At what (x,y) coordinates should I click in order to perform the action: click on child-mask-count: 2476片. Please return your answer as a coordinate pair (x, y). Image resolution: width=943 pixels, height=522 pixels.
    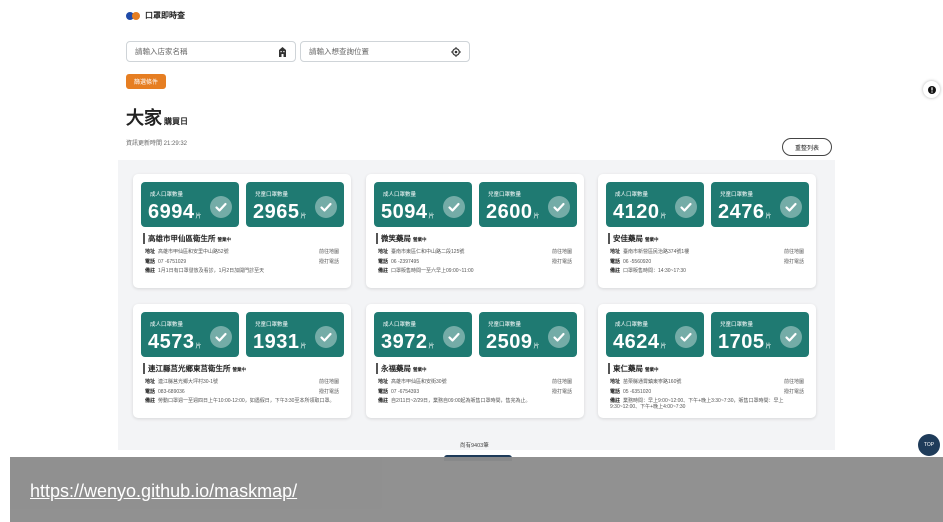
    Looking at the image, I should click on (745, 212).